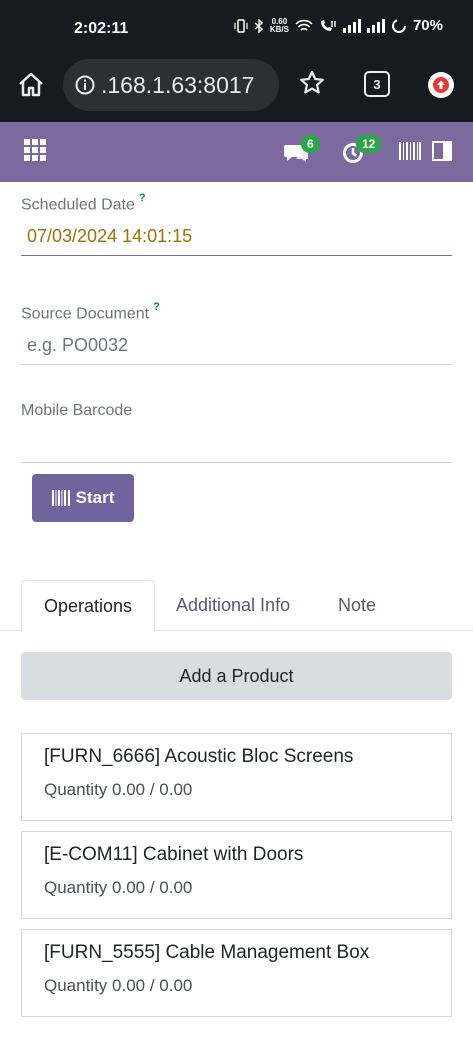  What do you see at coordinates (241, 25) in the screenshot?
I see `vibrate-icon` at bounding box center [241, 25].